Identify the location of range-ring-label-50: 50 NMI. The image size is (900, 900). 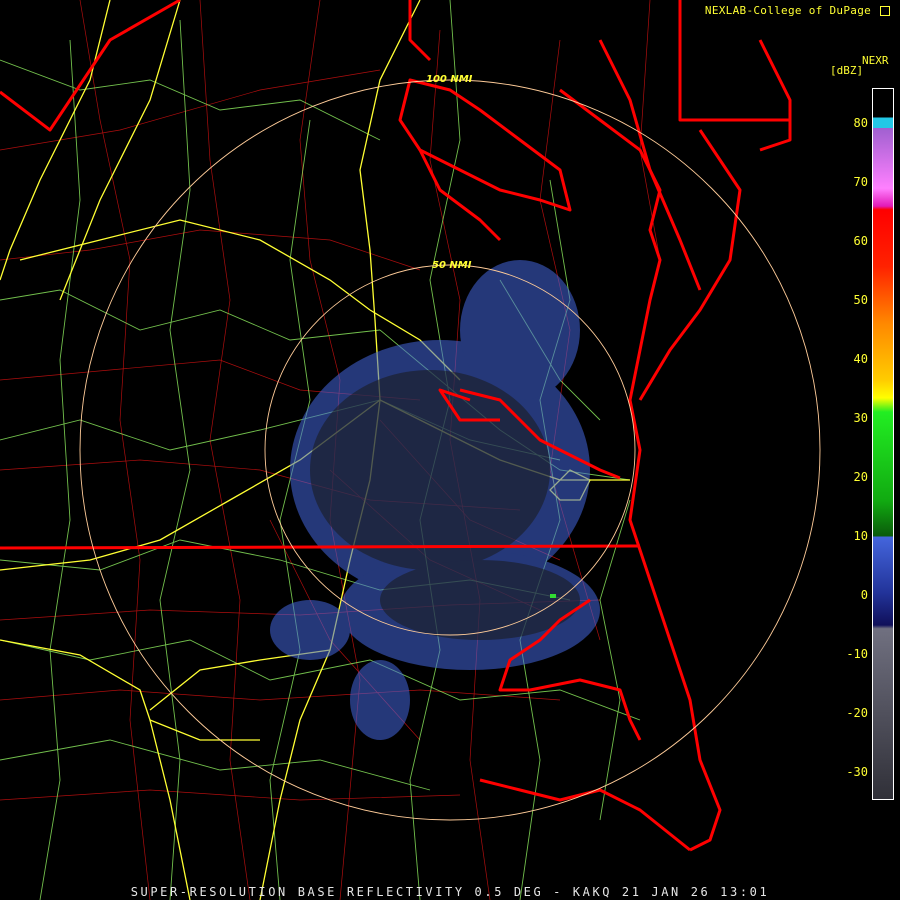
(452, 265).